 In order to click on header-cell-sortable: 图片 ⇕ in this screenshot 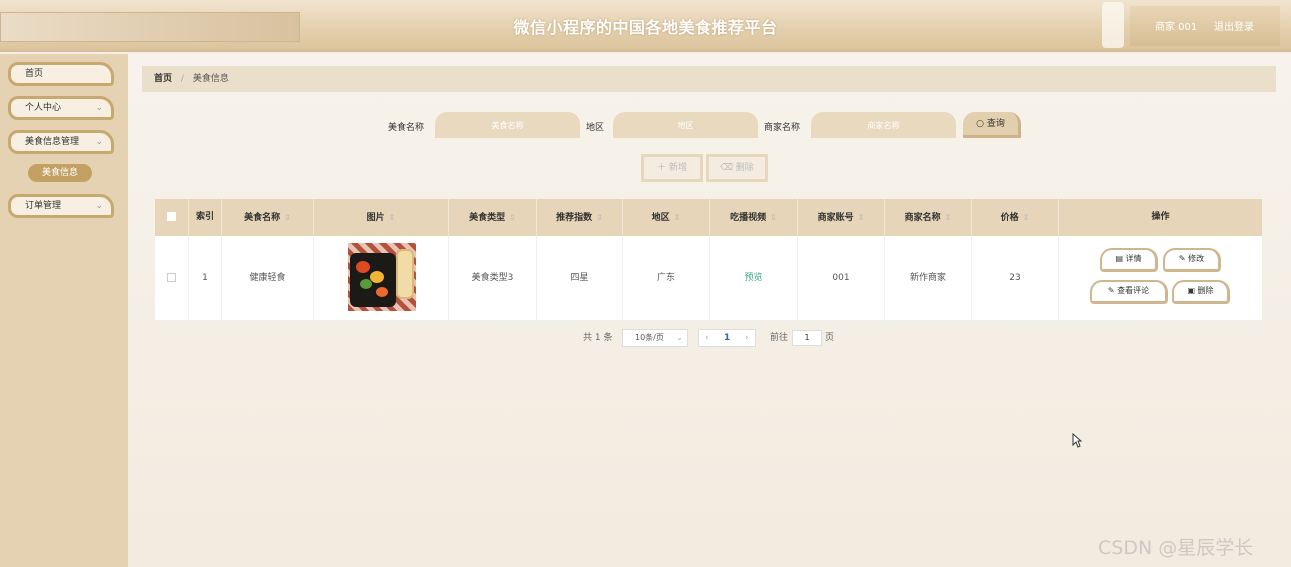, I will do `click(381, 217)`.